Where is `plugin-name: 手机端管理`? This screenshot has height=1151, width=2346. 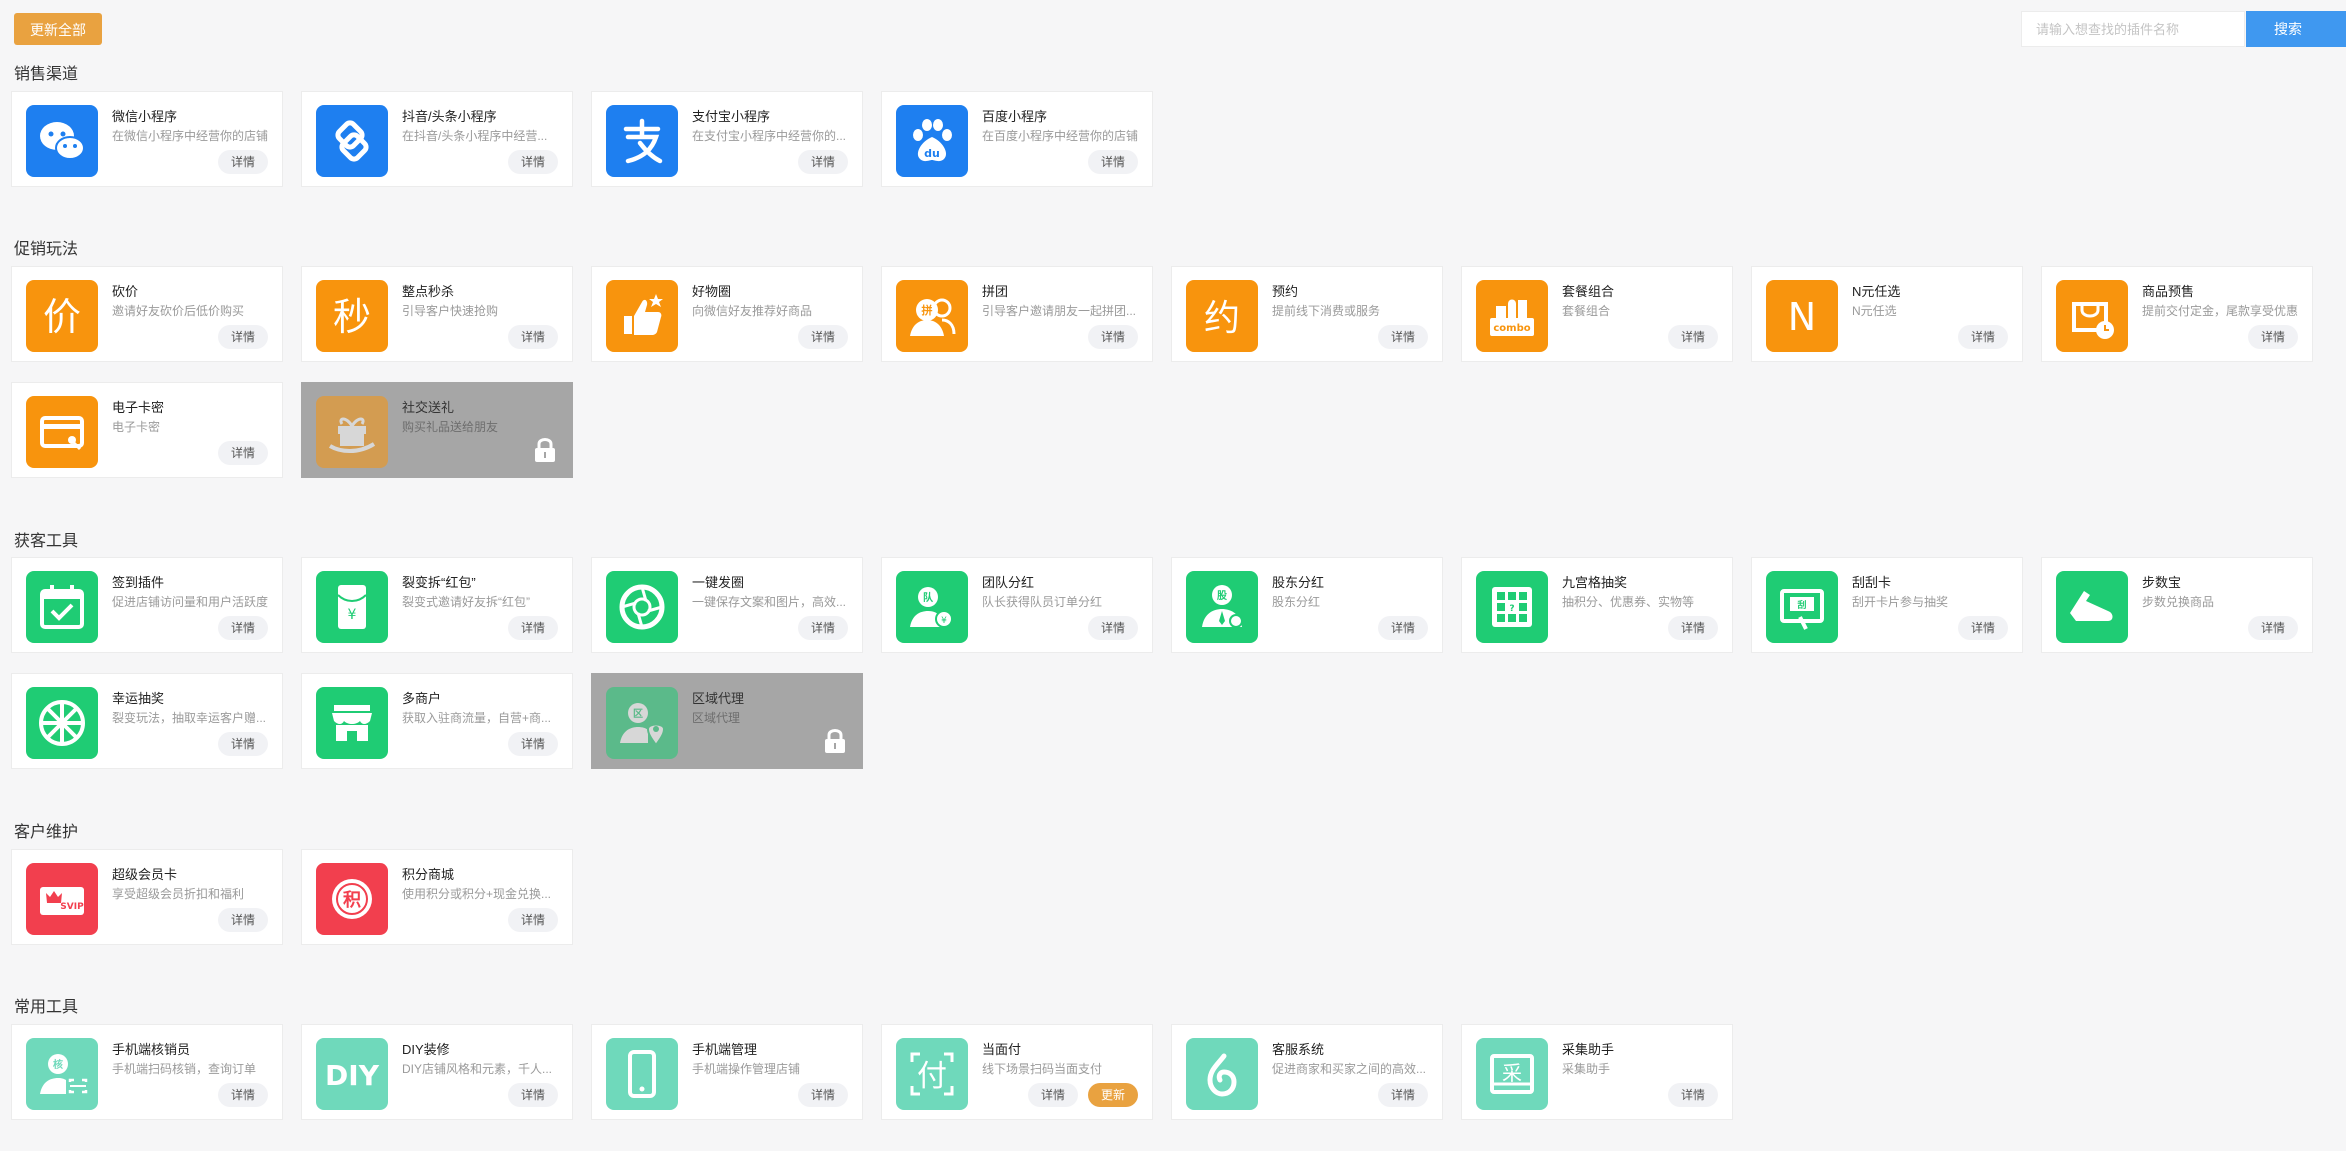 plugin-name: 手机端管理 is located at coordinates (725, 1049).